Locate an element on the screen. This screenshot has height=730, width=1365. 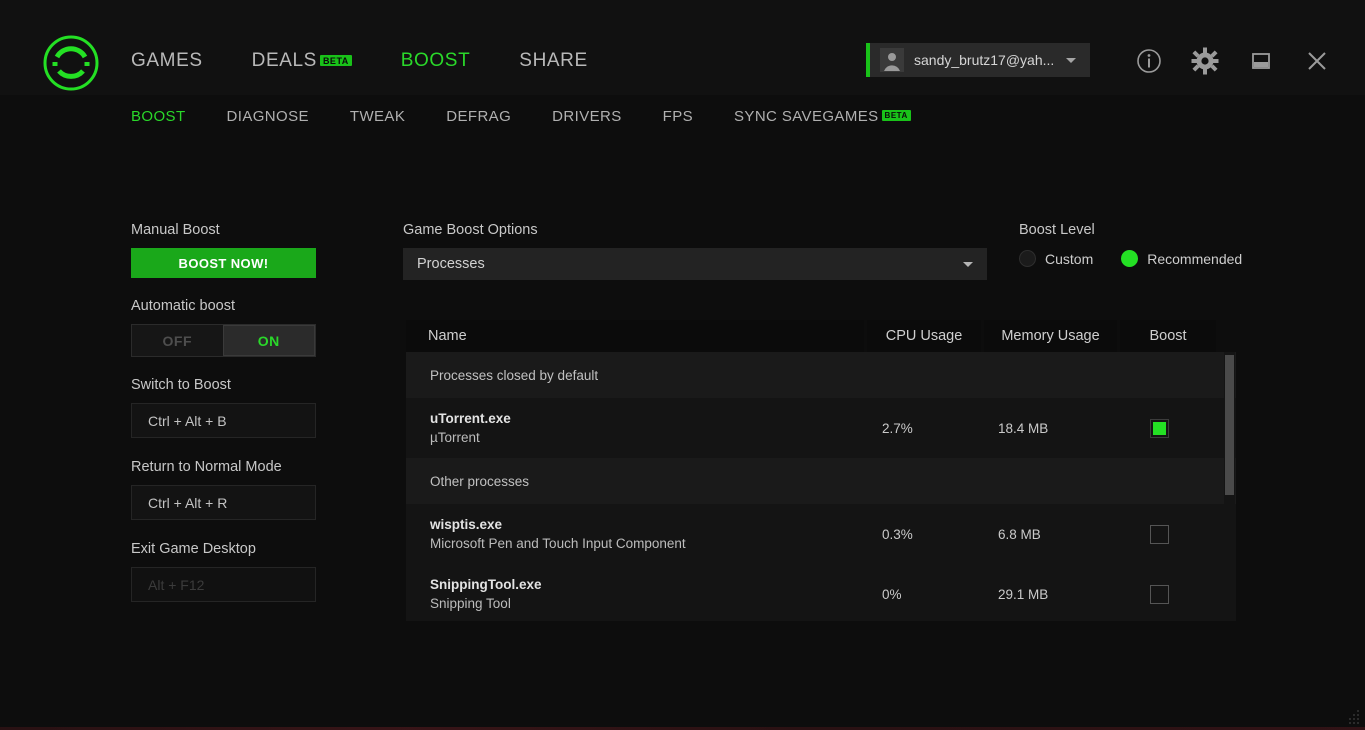
tab-drivers: DRIVERS is located at coordinates (586, 116).